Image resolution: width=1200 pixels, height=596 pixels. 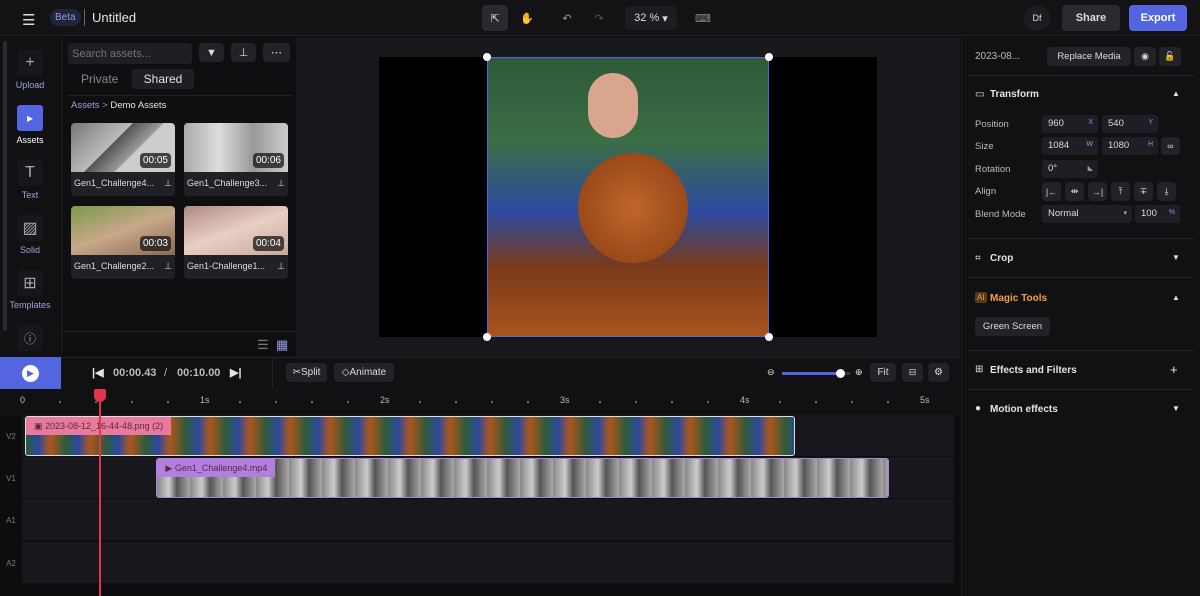 I want to click on clip-label: ▶ Gen1_Challenge4.mp4, so click(x=216, y=468).